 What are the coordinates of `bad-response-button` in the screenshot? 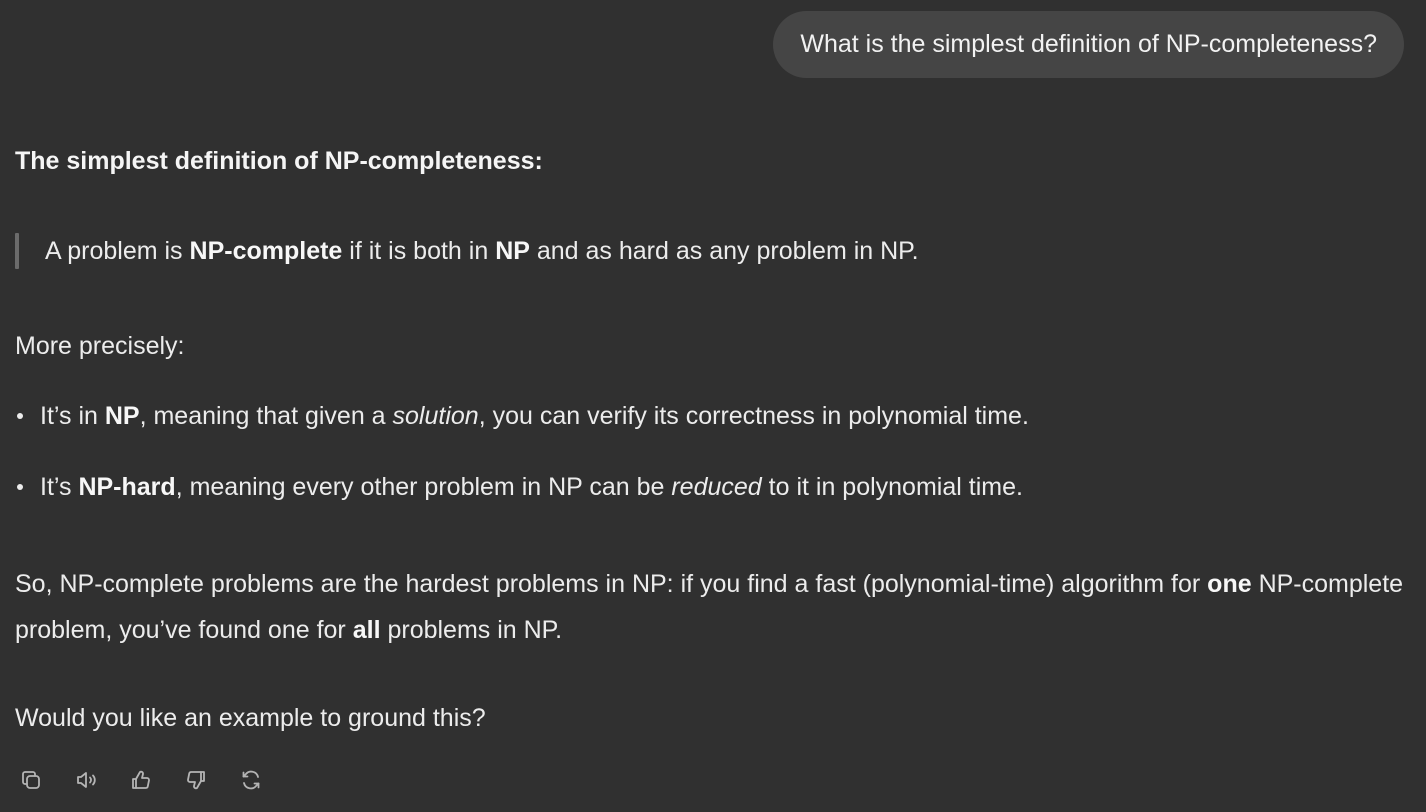 It's located at (196, 780).